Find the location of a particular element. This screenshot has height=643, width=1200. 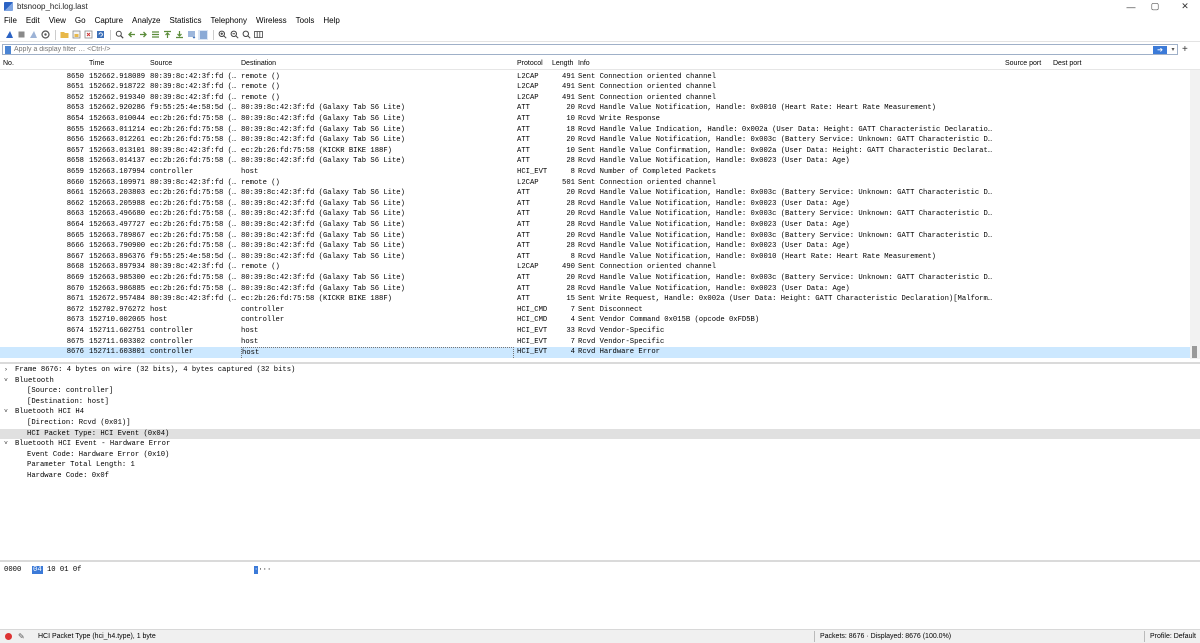

bytes-ascii: ···· is located at coordinates (262, 570).